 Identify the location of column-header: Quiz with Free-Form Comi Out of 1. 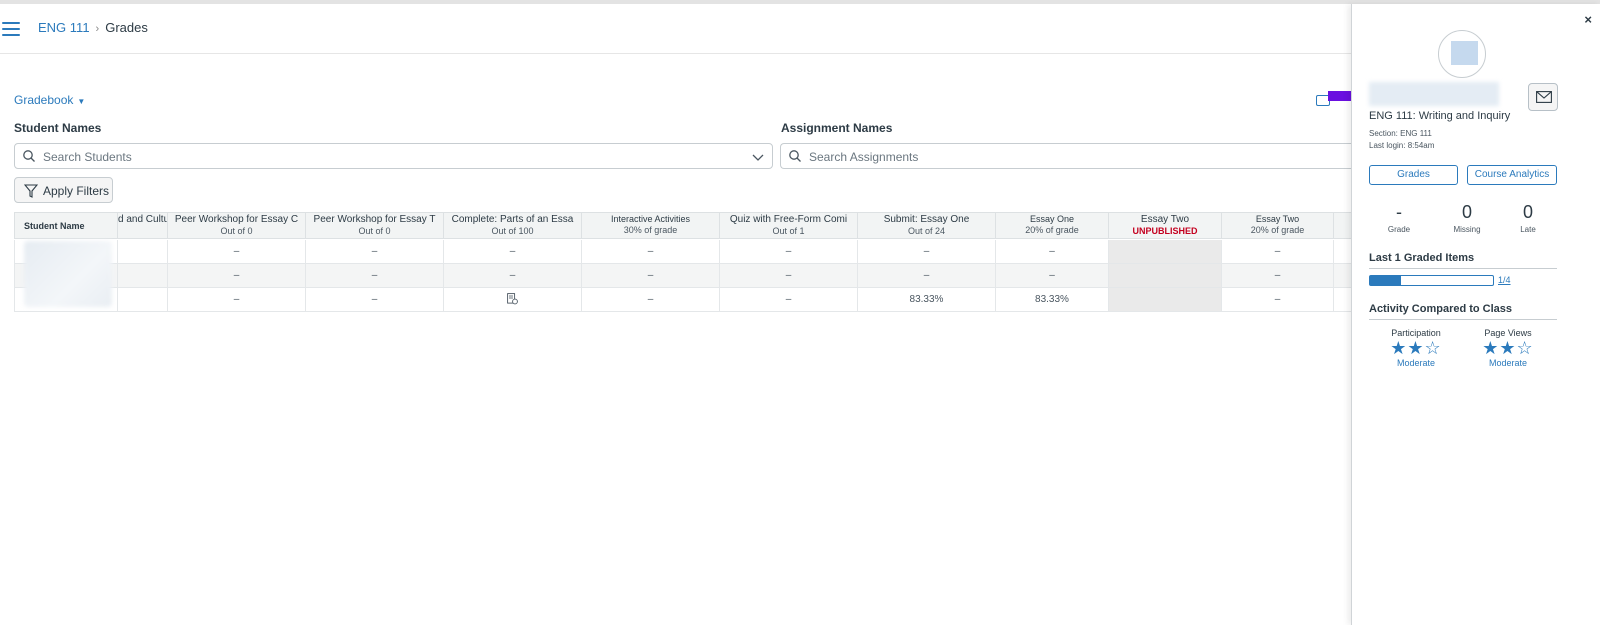
(789, 225).